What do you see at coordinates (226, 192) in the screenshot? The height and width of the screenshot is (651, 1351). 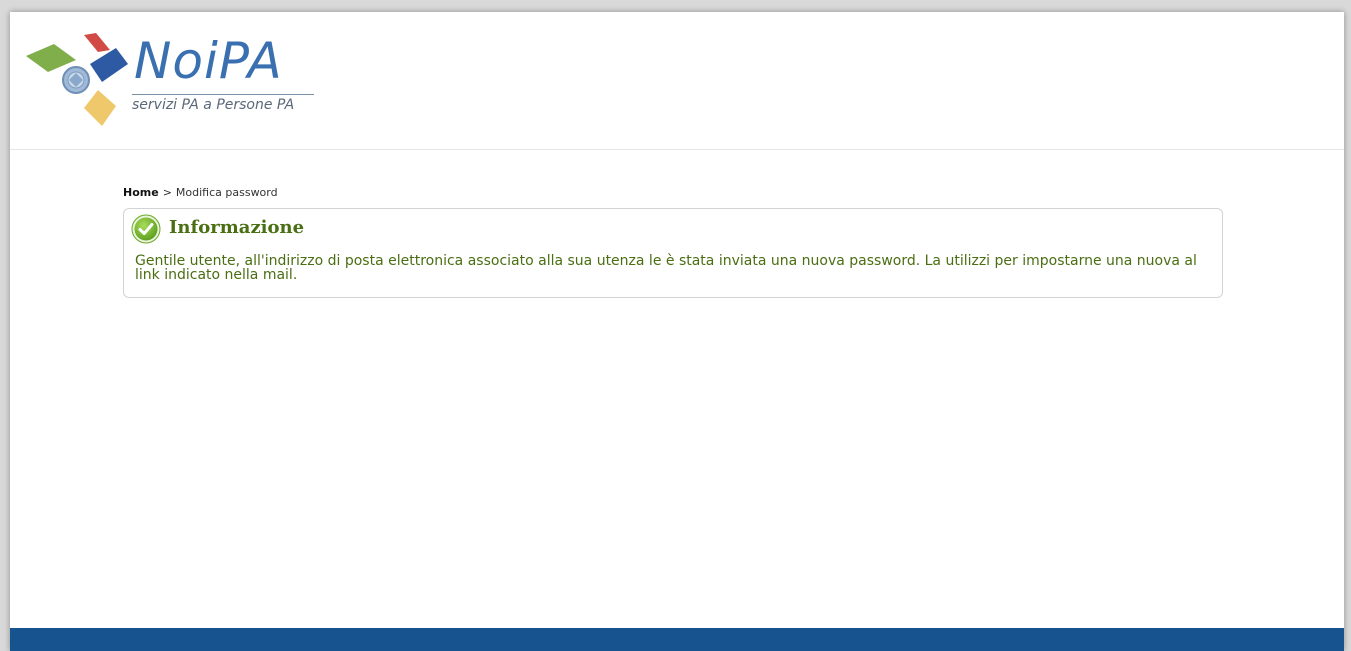 I see `breadcrumb-current: Modifica password` at bounding box center [226, 192].